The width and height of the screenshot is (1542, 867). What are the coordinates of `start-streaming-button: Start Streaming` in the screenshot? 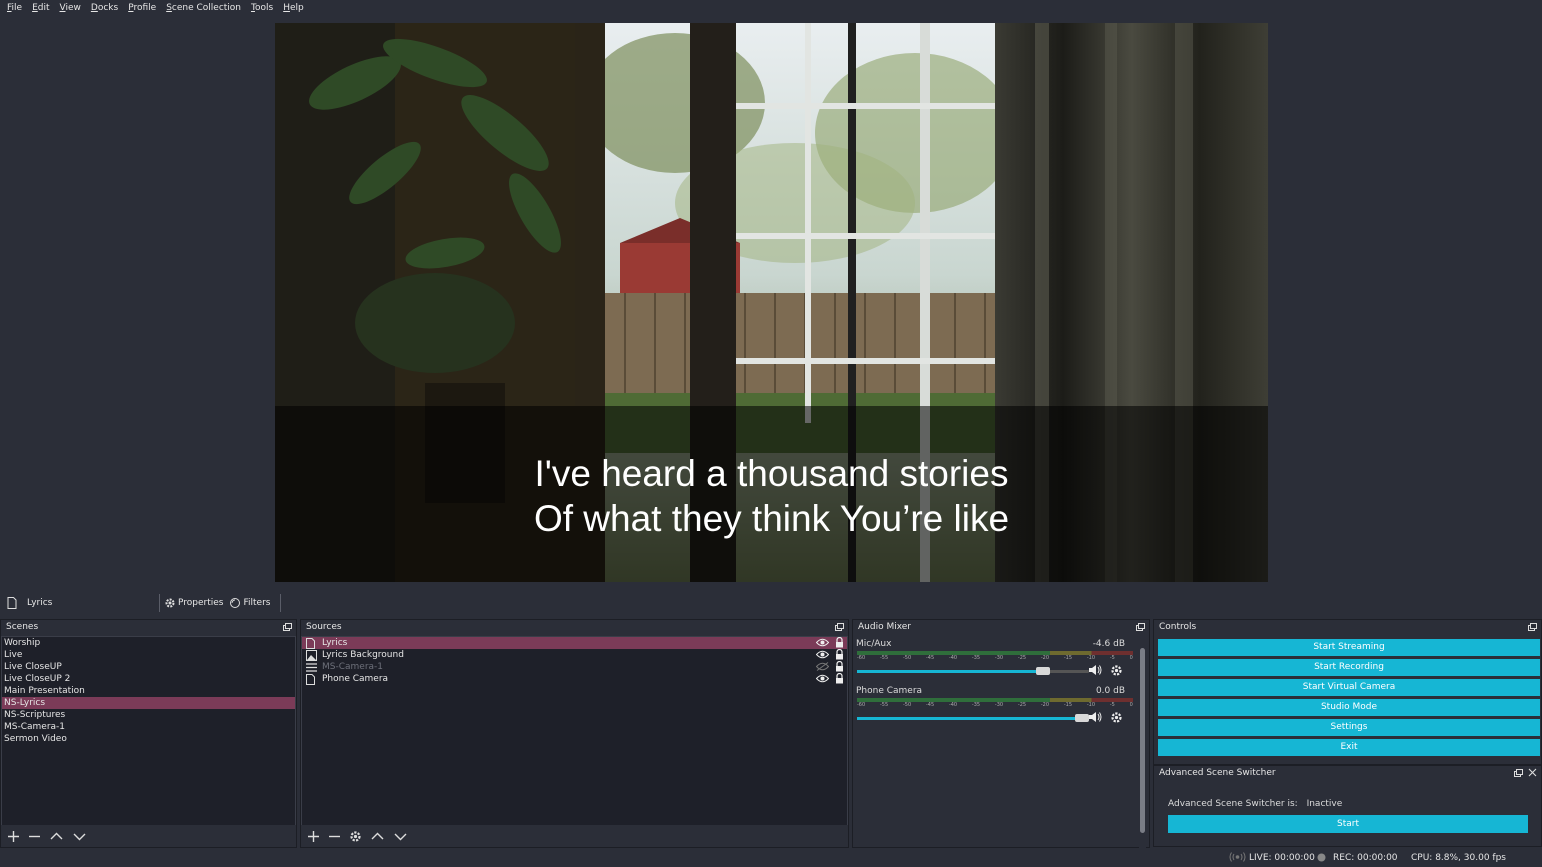 It's located at (1349, 647).